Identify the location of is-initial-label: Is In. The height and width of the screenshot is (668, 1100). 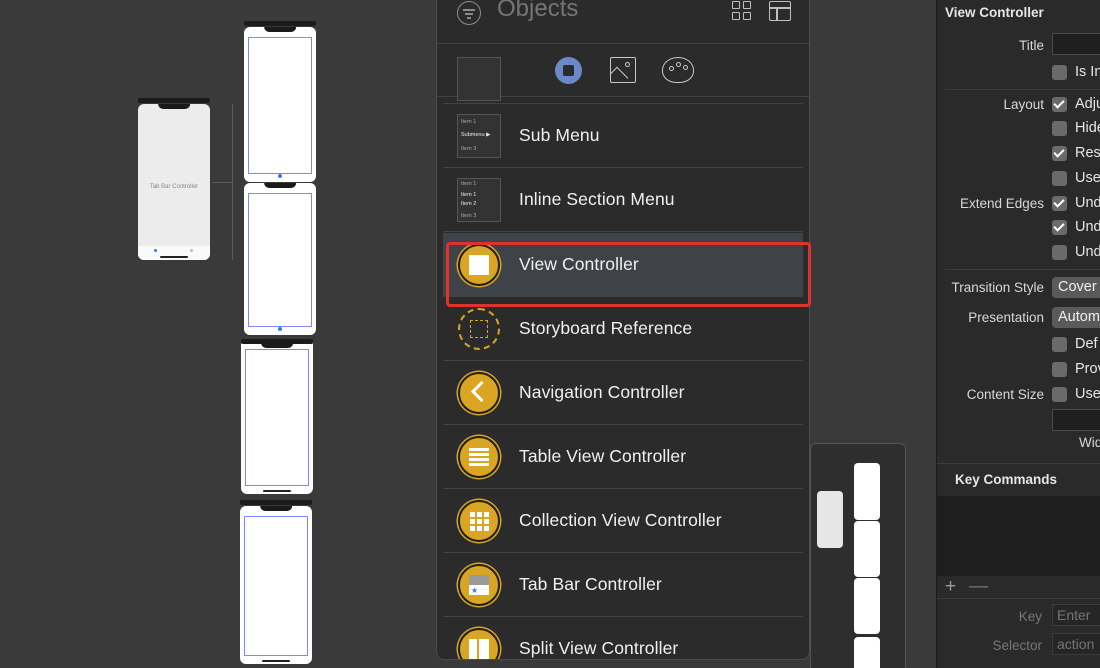
(1087, 72).